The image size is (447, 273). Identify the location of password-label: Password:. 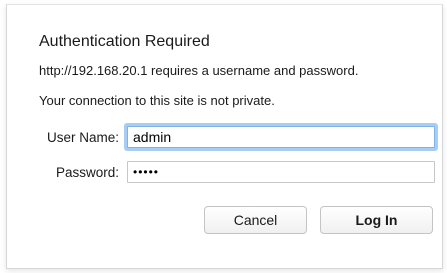
(87, 172).